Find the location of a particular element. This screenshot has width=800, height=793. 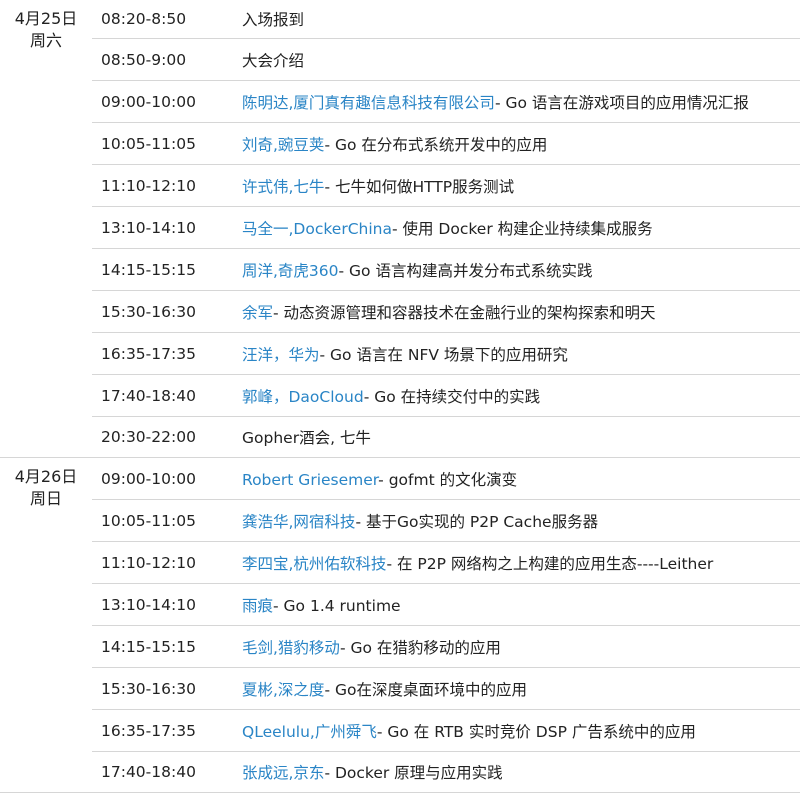

session-row: 14:15-15:15 周洋,奇虎360- Go 语言构建高并发分布式系统实践 is located at coordinates (446, 270).